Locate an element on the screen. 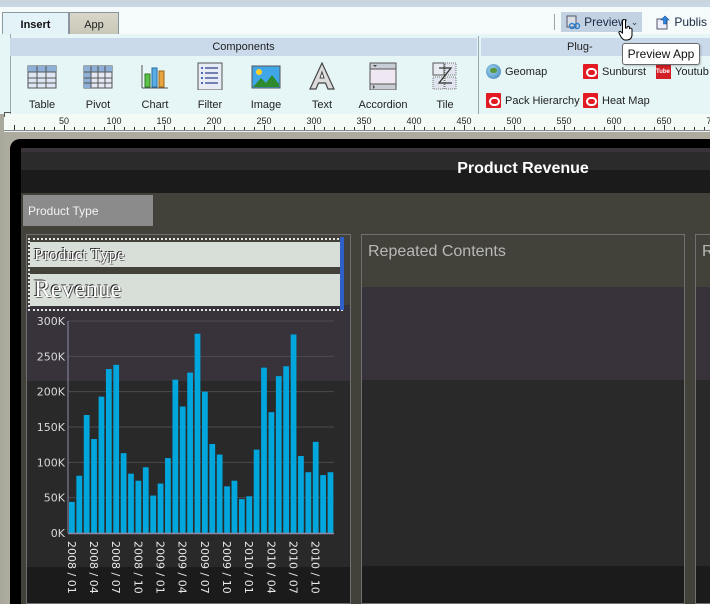  text-icon is located at coordinates (322, 75).